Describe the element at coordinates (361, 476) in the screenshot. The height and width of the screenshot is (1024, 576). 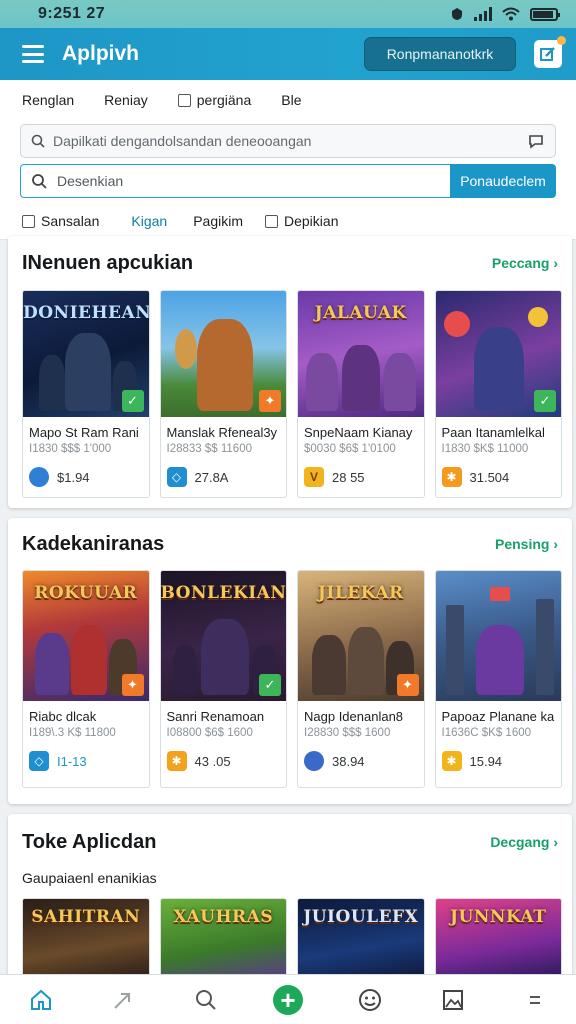
I see `app-price-row: V 28 55` at that location.